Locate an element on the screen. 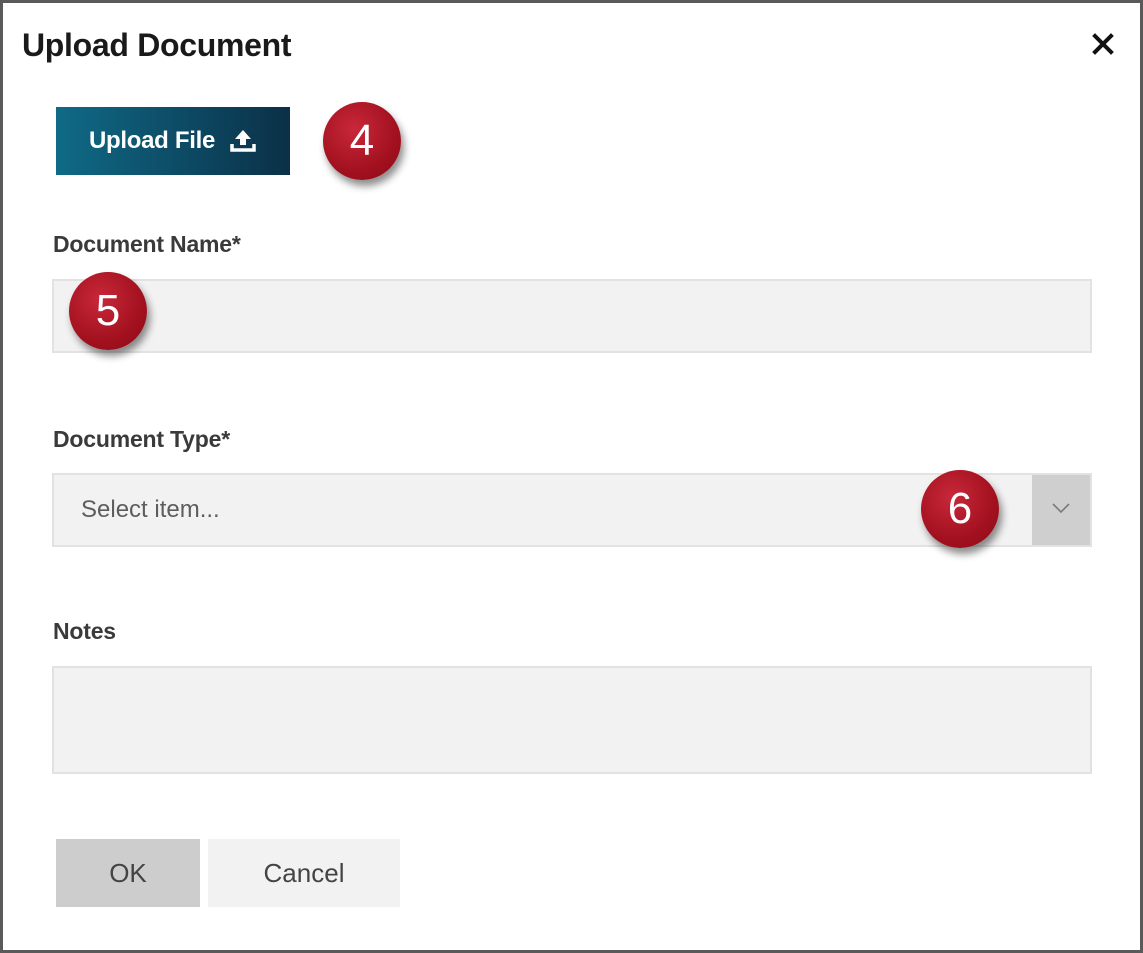  notes-textarea is located at coordinates (572, 720).